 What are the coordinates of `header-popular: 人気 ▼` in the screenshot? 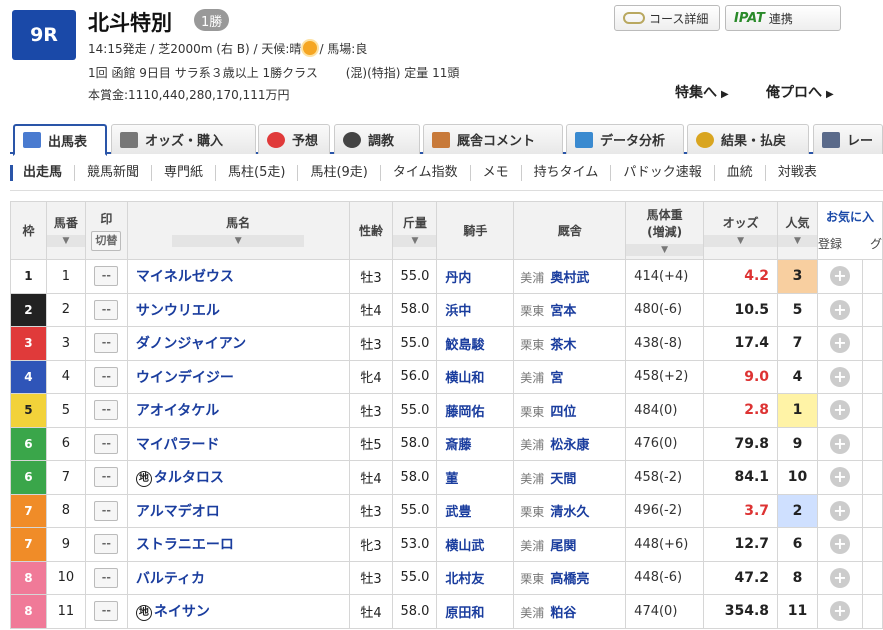 It's located at (797, 230).